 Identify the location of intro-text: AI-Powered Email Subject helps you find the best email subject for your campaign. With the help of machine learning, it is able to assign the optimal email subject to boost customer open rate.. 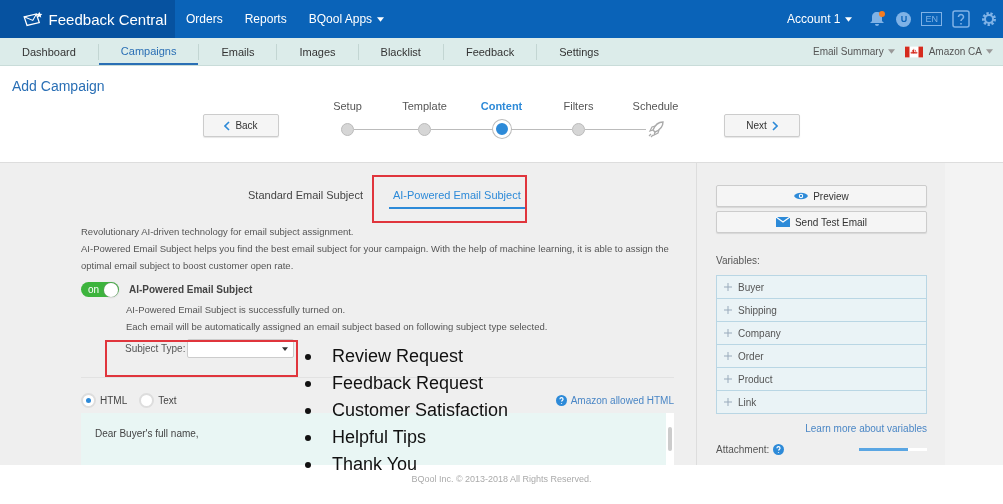
(375, 257).